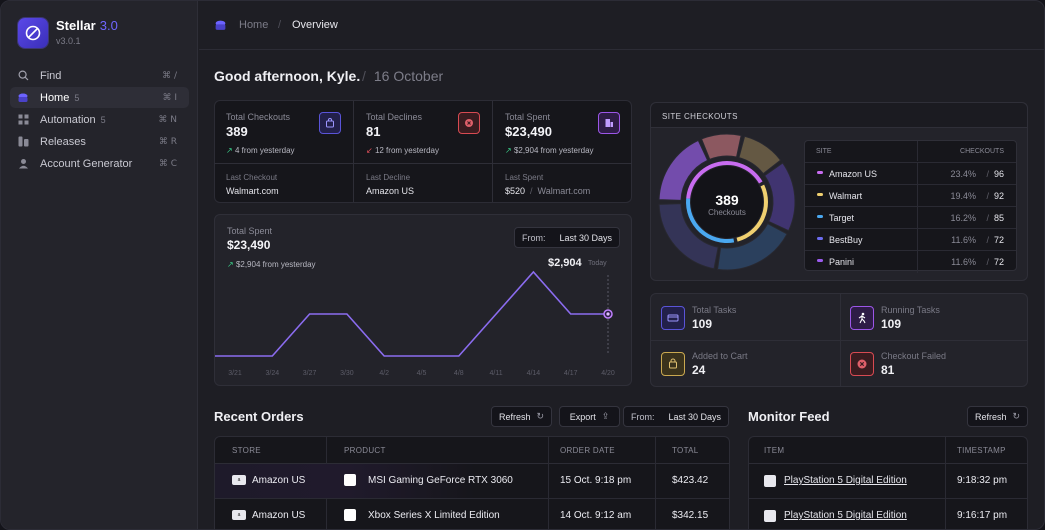 The height and width of the screenshot is (530, 1045). I want to click on stat-change: ↗ $2,904 from yesterday, so click(549, 150).